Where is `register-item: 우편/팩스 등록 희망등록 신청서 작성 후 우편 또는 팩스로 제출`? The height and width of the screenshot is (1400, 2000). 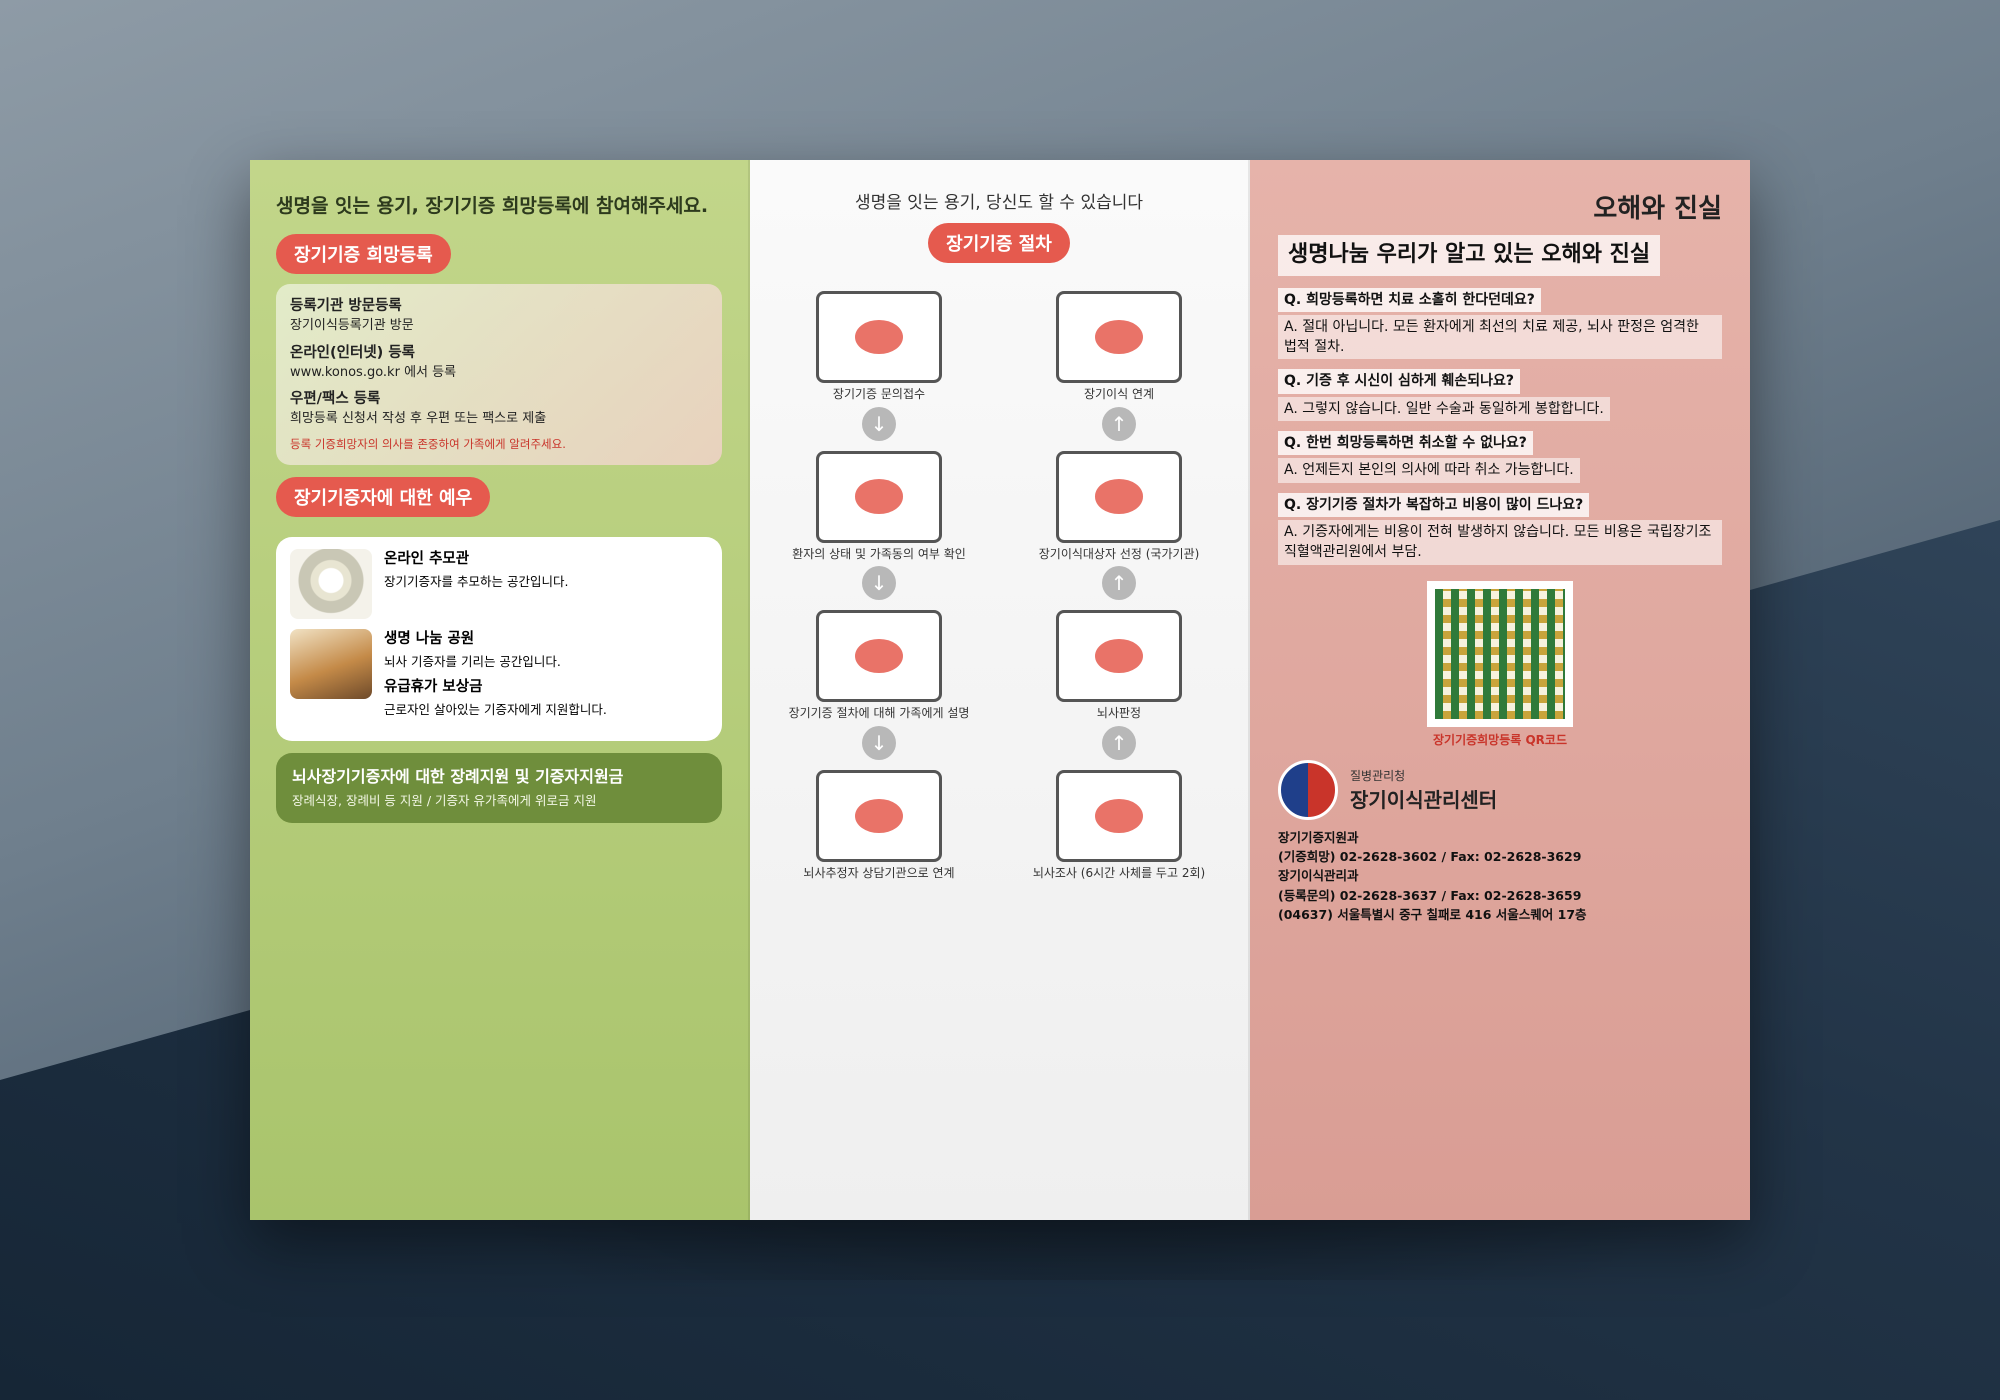
register-item: 우편/팩스 등록 희망등록 신청서 작성 후 우편 또는 팩스로 제출 is located at coordinates (499, 409).